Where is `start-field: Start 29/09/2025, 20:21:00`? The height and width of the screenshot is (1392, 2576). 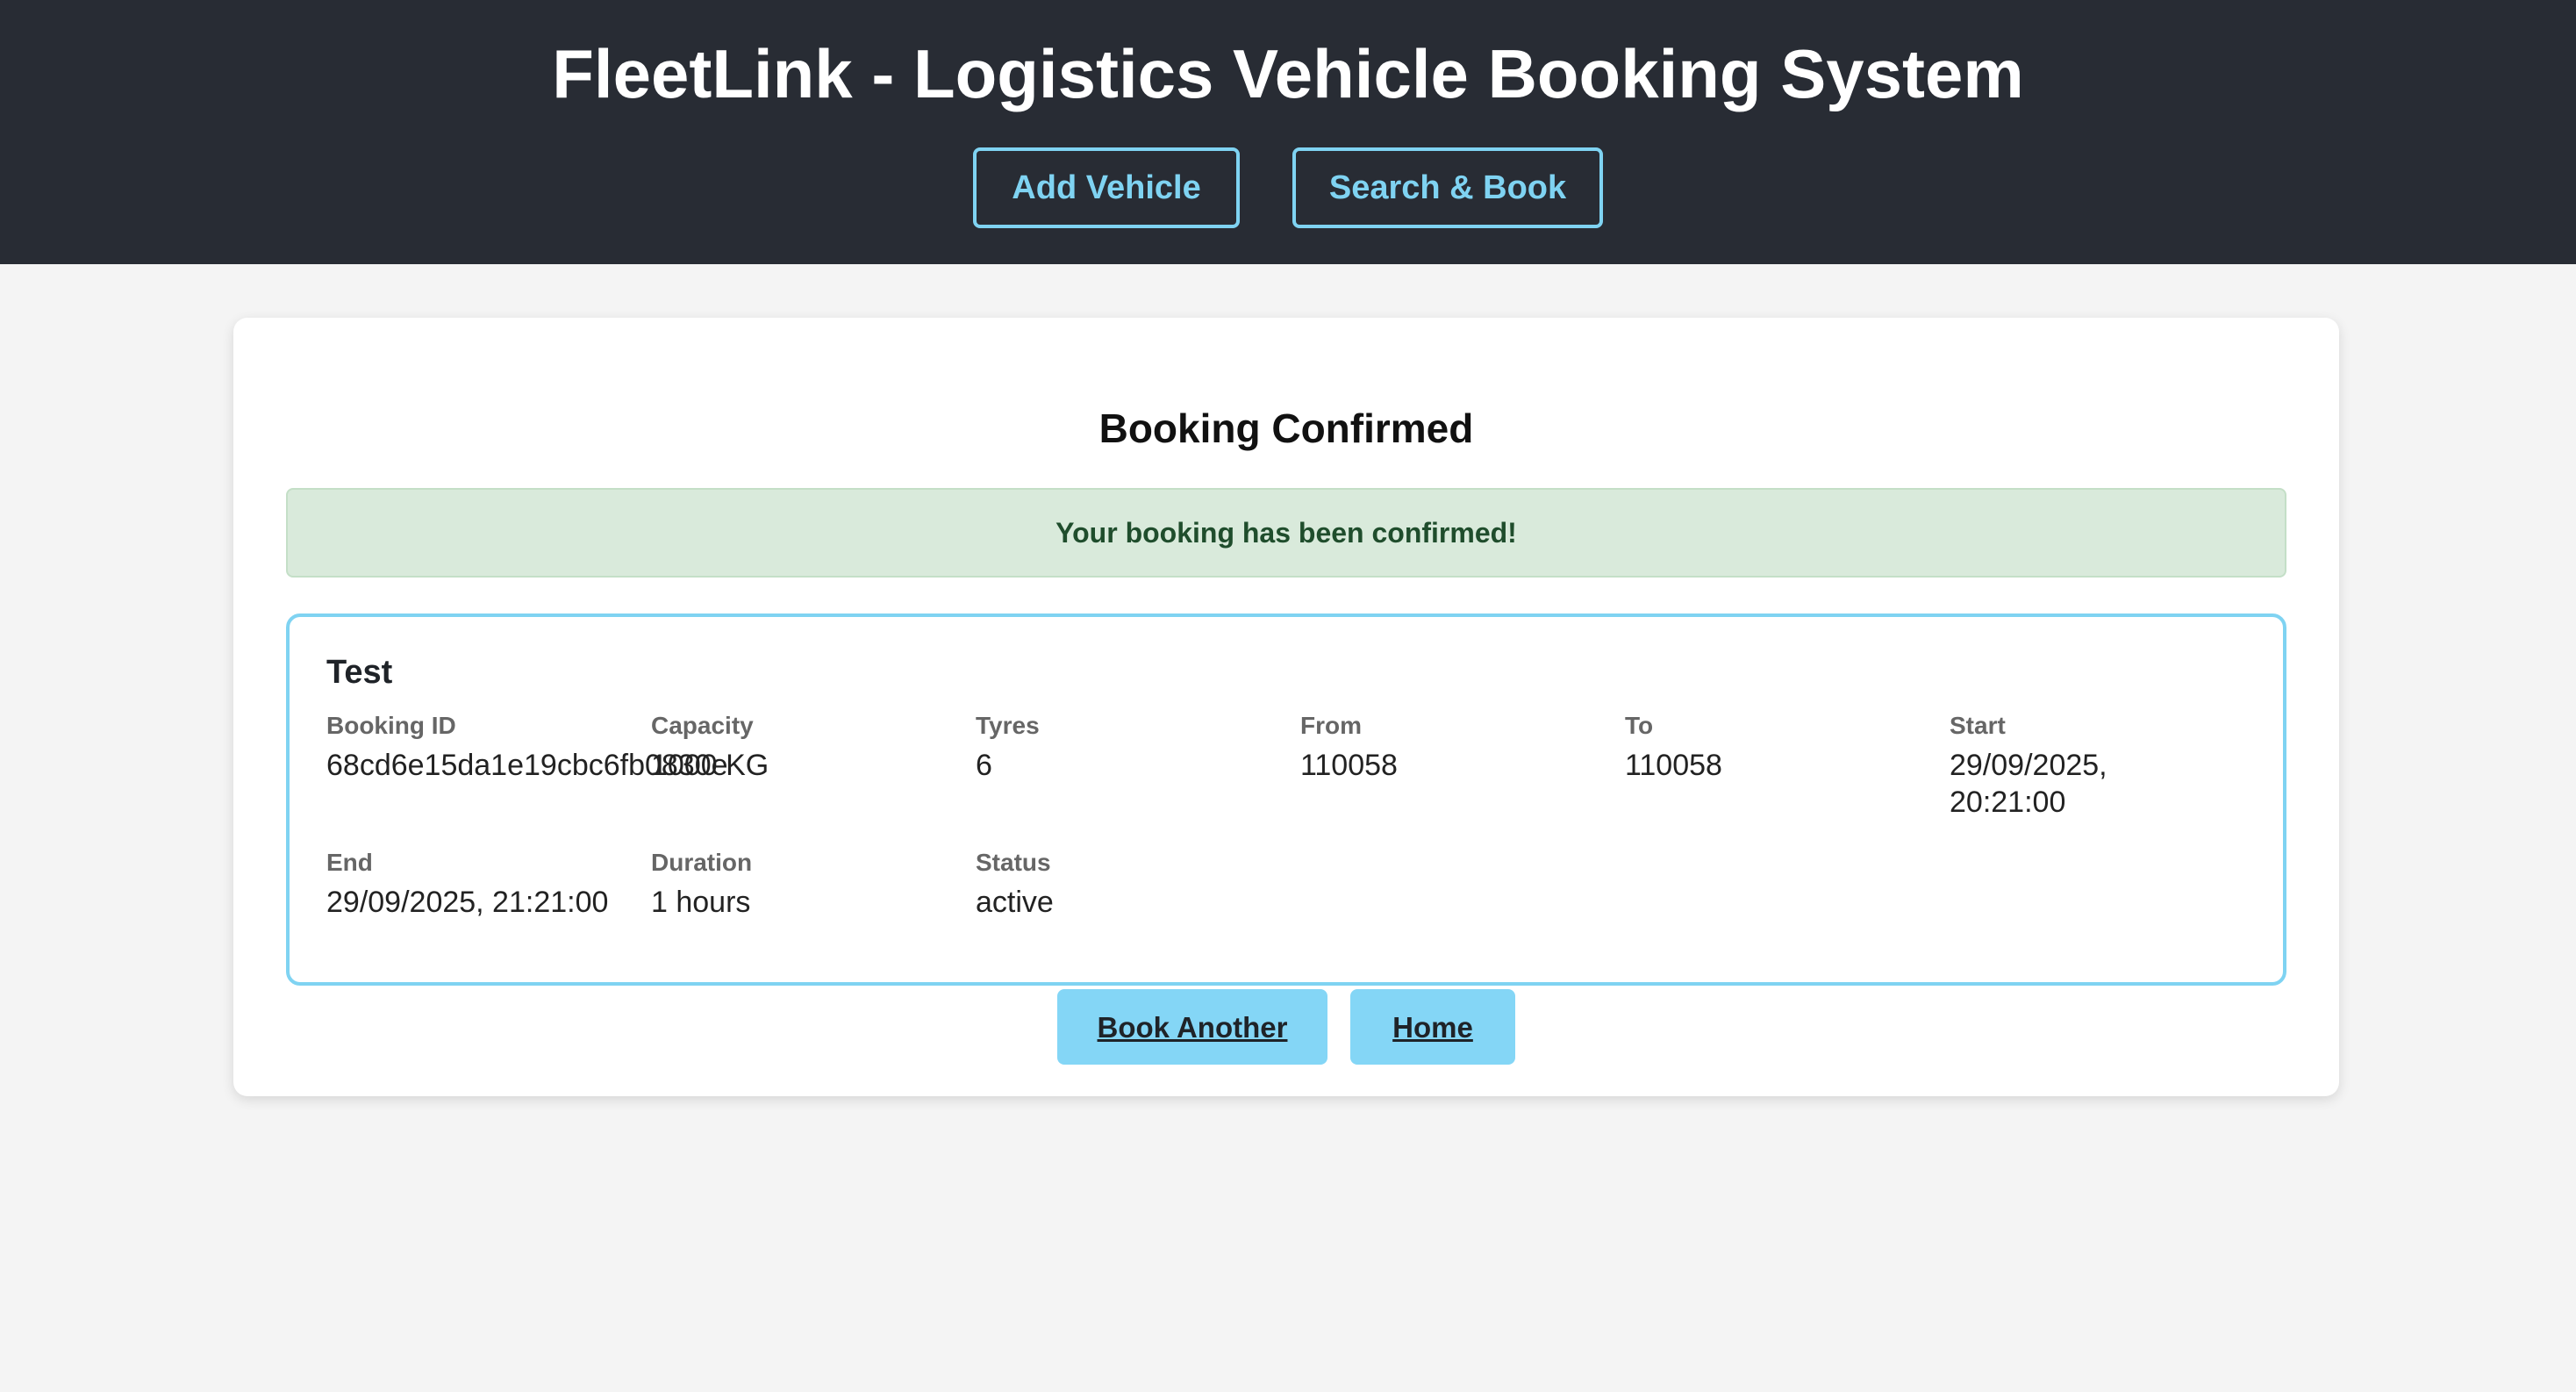
start-field: Start 29/09/2025, 20:21:00 is located at coordinates (2064, 765).